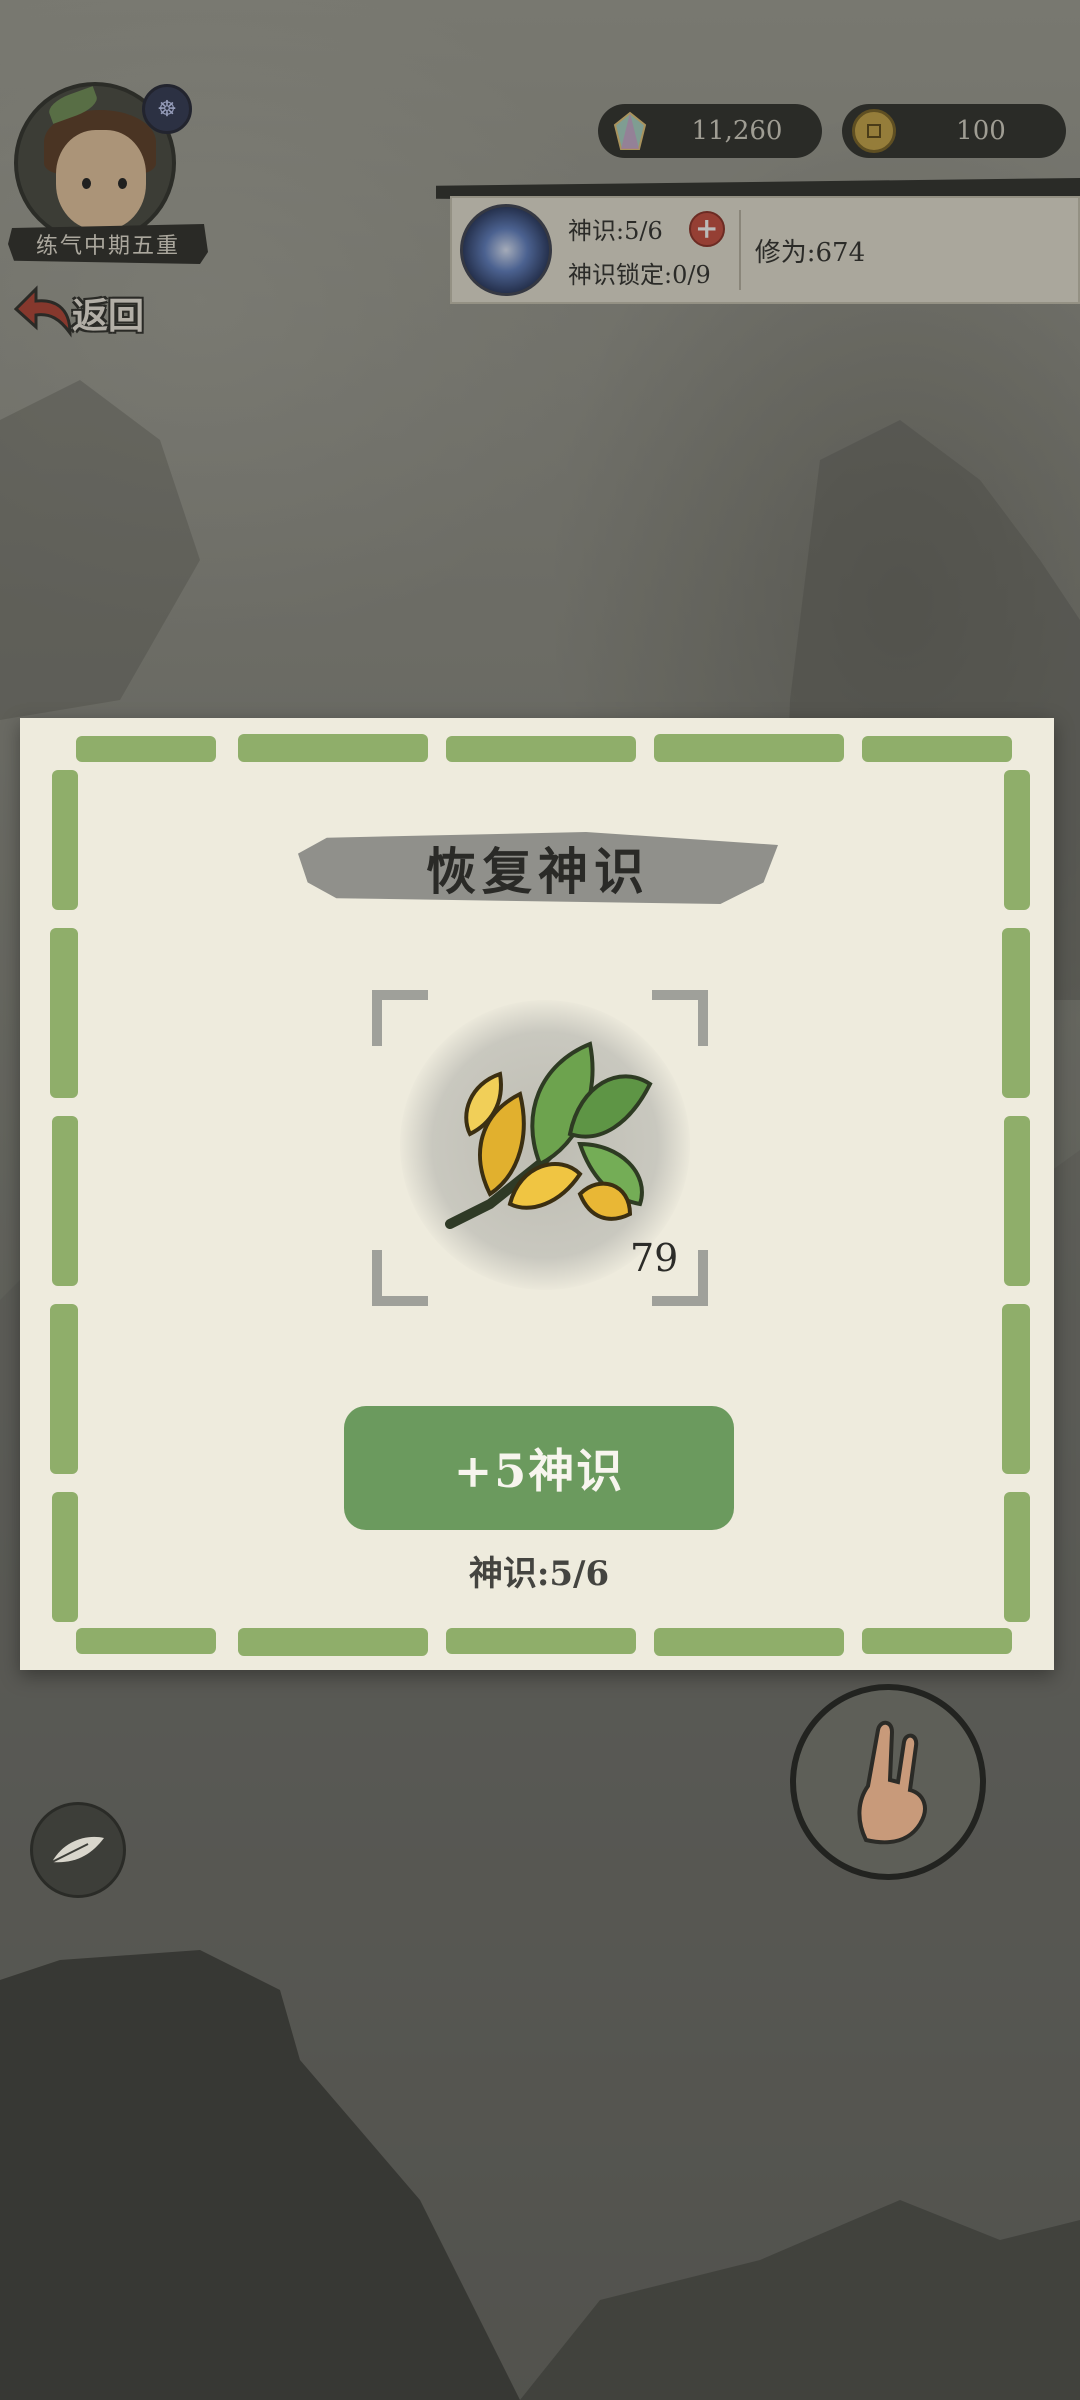 This screenshot has width=1080, height=2400. Describe the element at coordinates (539, 1574) in the screenshot. I see `current-sense-label: 神识:5/6` at that location.